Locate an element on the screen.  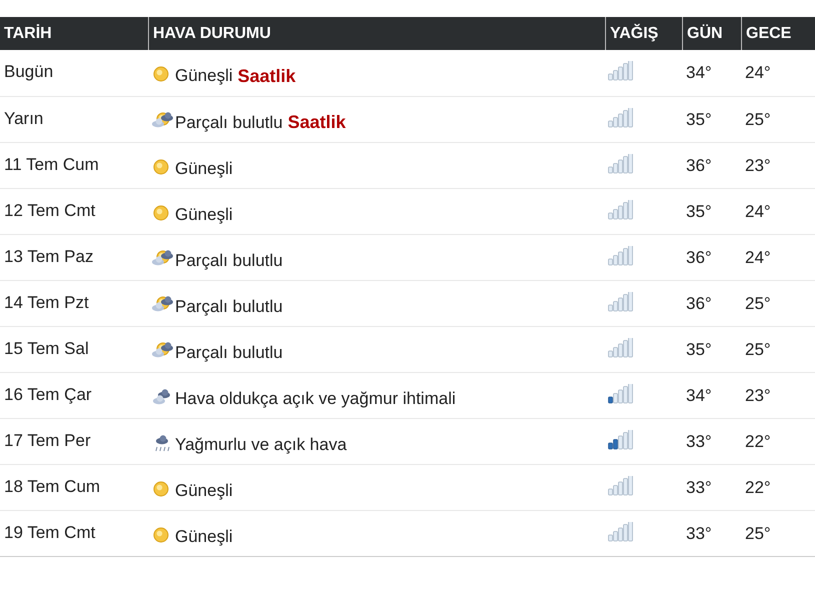
date-text: 16 Tem Çar is located at coordinates (48, 395).